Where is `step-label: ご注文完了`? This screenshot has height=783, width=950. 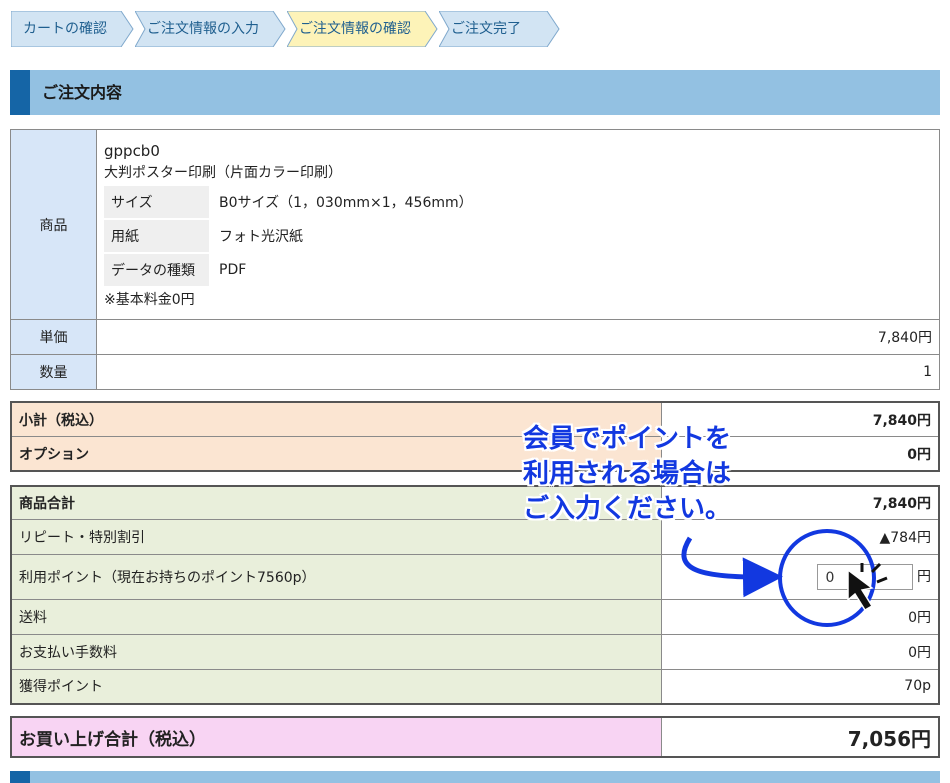 step-label: ご注文完了 is located at coordinates (486, 29).